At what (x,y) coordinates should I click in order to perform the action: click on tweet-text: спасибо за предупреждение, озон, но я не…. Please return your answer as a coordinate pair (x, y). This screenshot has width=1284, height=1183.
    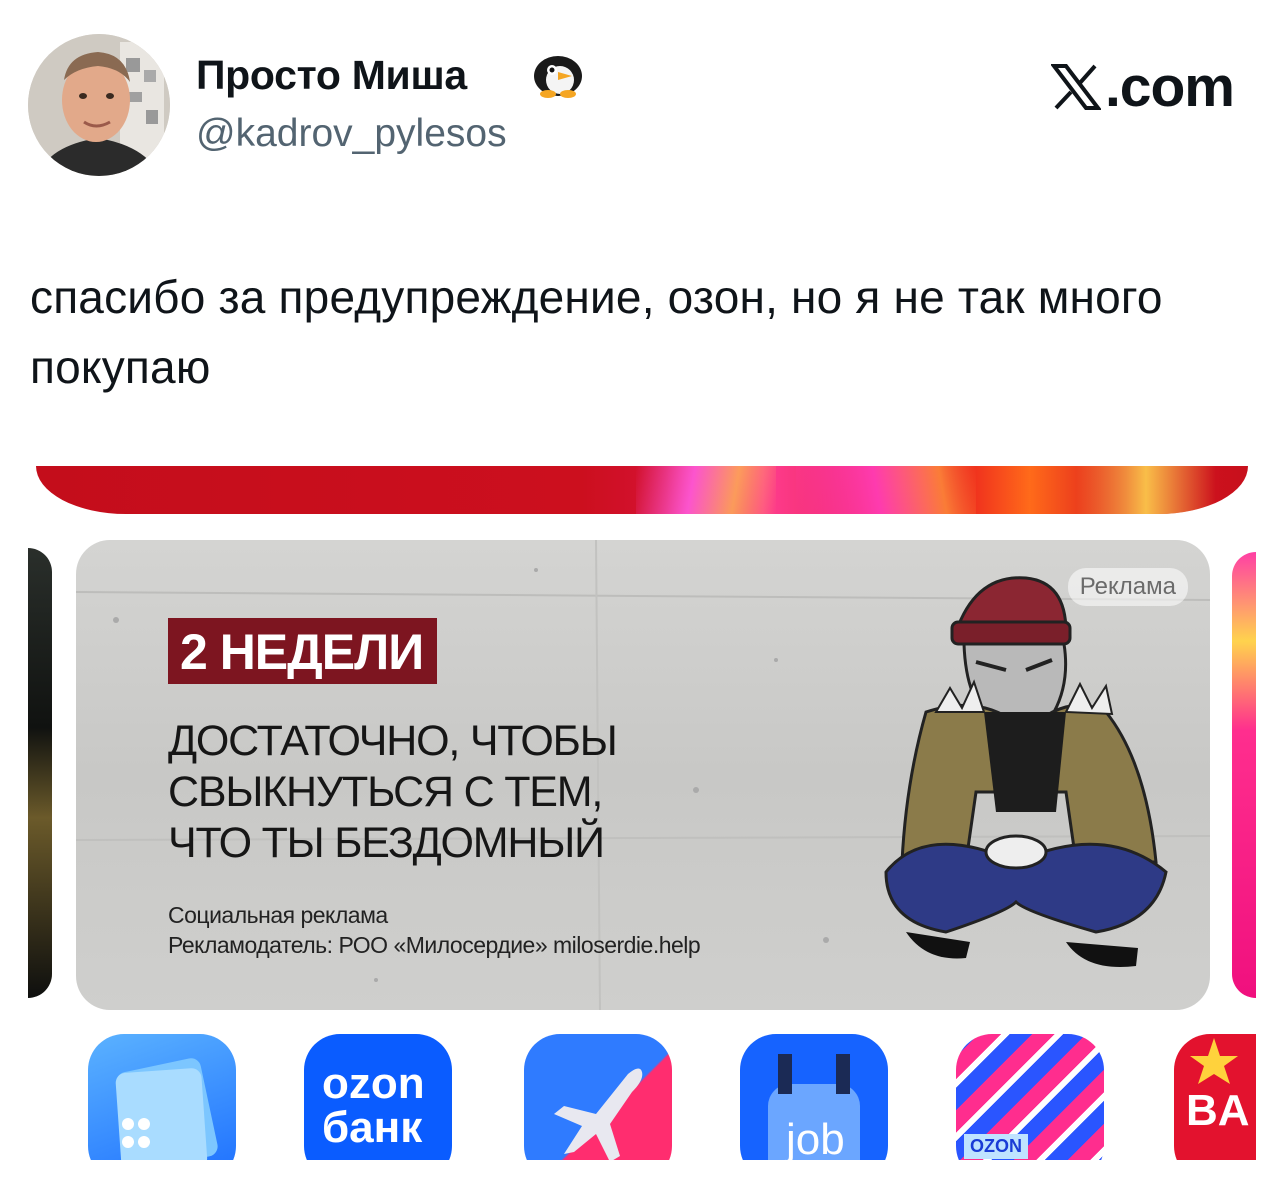
    Looking at the image, I should click on (596, 332).